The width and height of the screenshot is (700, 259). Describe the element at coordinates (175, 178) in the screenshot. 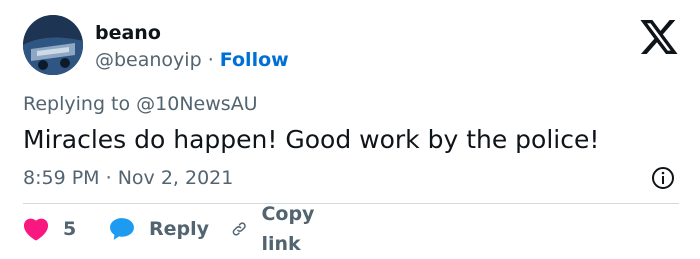

I see `tweet-date: Nov 2, 2021` at that location.